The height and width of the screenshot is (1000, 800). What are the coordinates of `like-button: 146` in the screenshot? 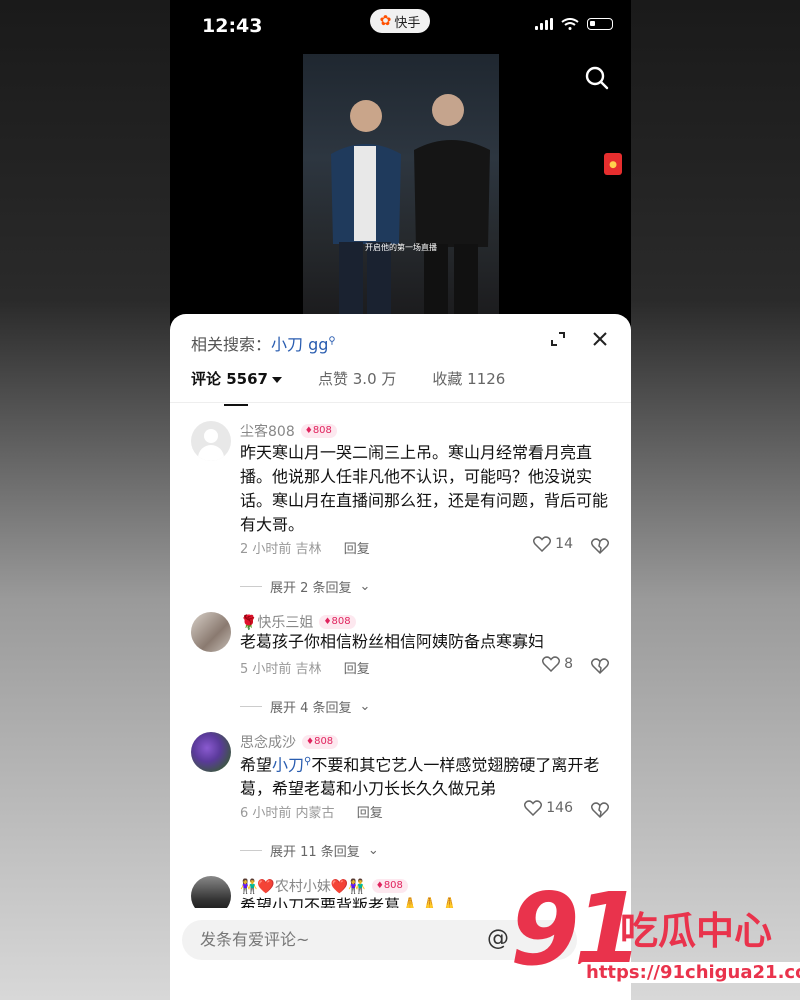 It's located at (548, 808).